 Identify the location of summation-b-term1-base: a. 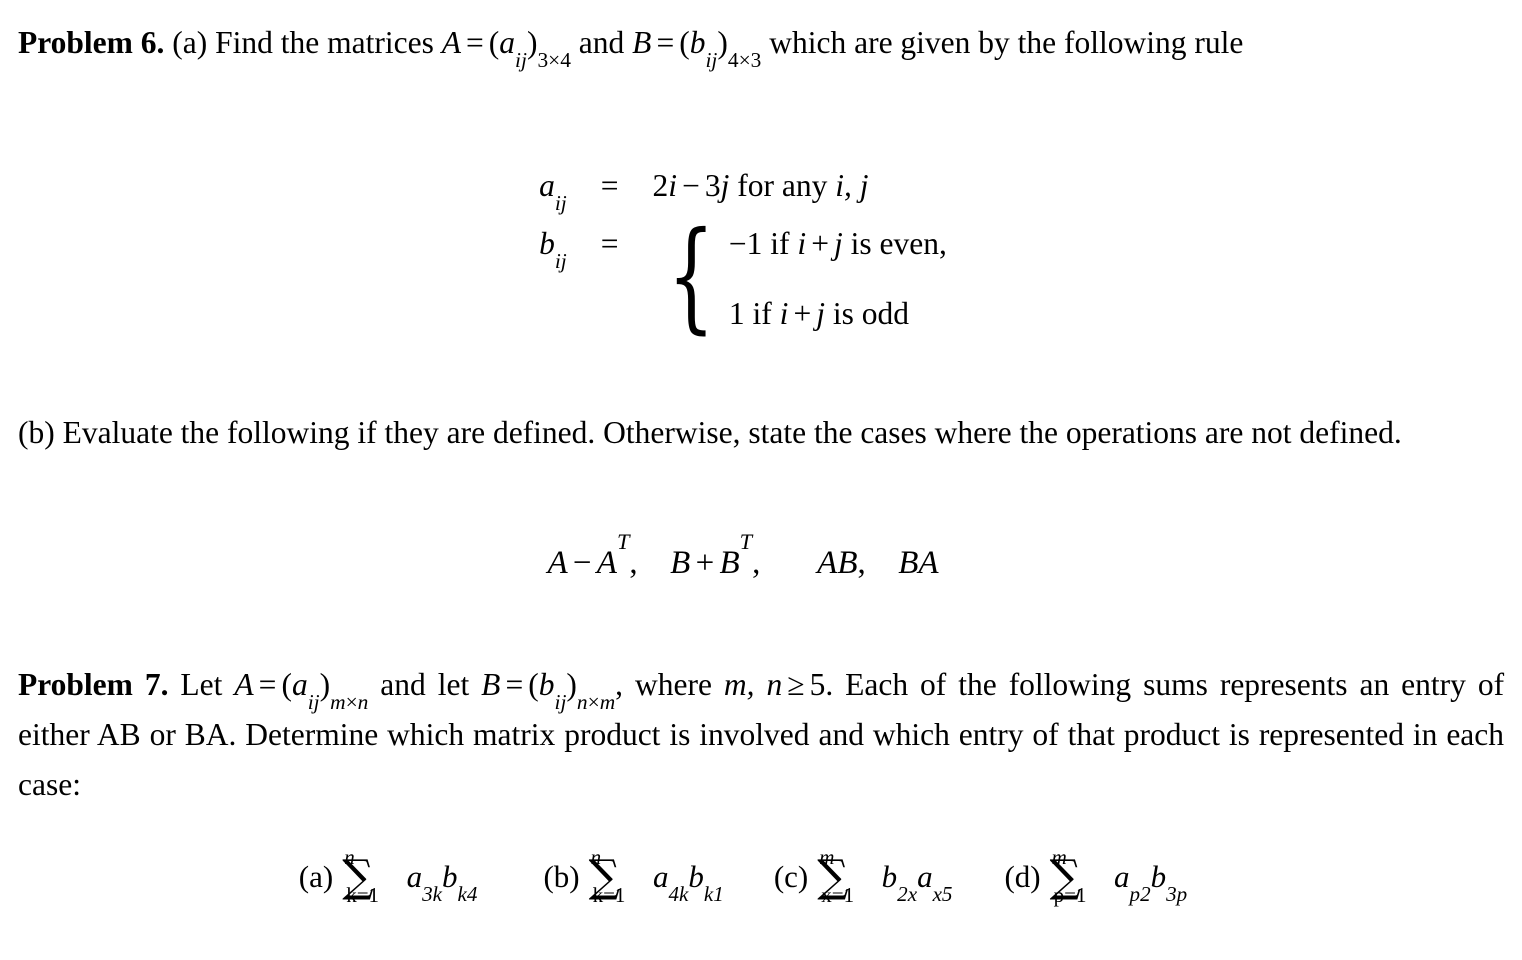
(661, 877).